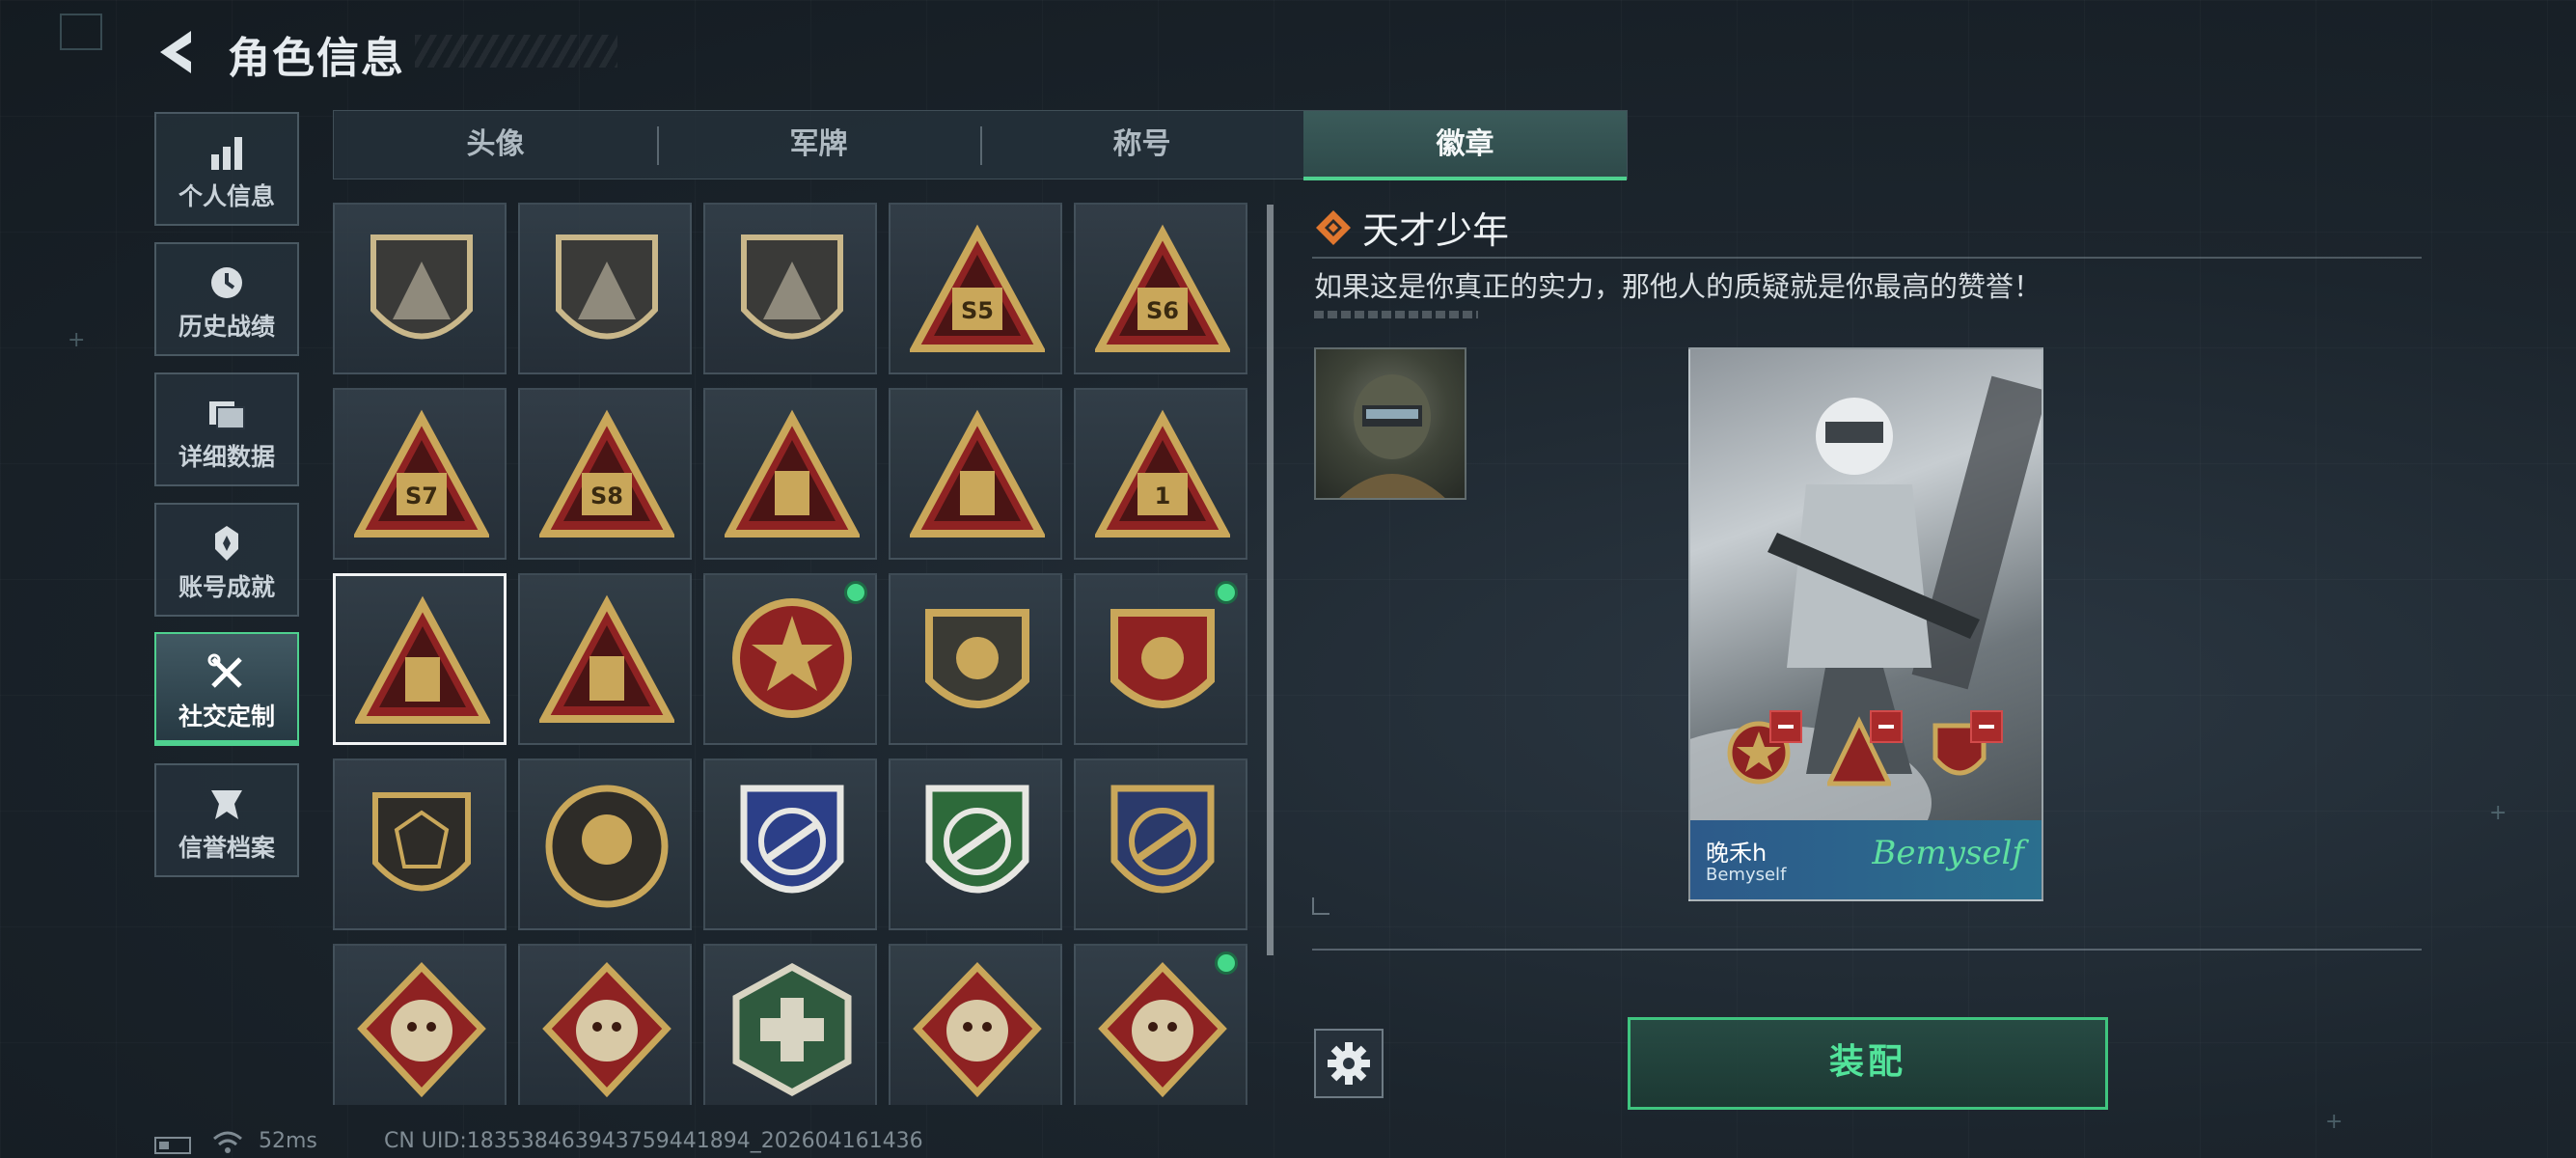 This screenshot has width=2576, height=1158. Describe the element at coordinates (605, 474) in the screenshot. I see `season-s8-badge: S8` at that location.